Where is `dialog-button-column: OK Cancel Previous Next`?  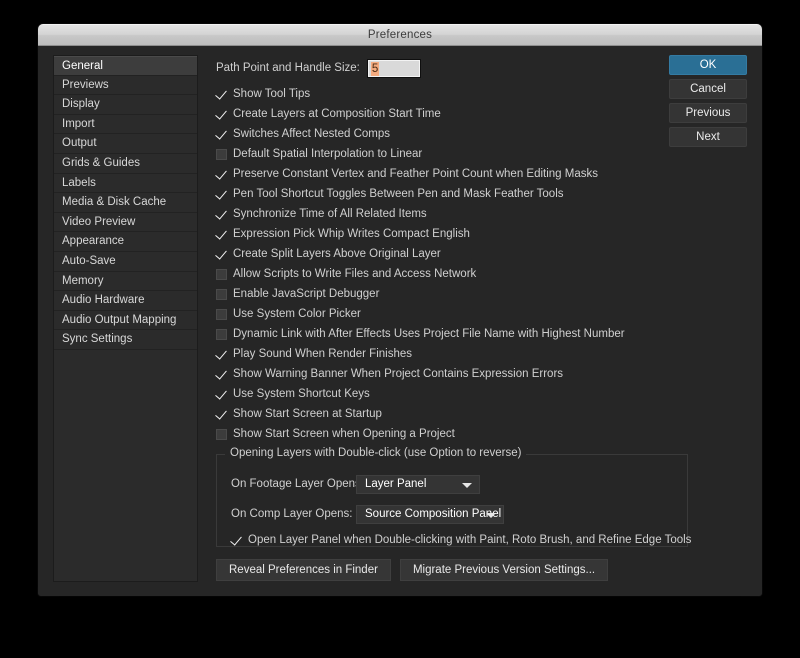 dialog-button-column: OK Cancel Previous Next is located at coordinates (708, 101).